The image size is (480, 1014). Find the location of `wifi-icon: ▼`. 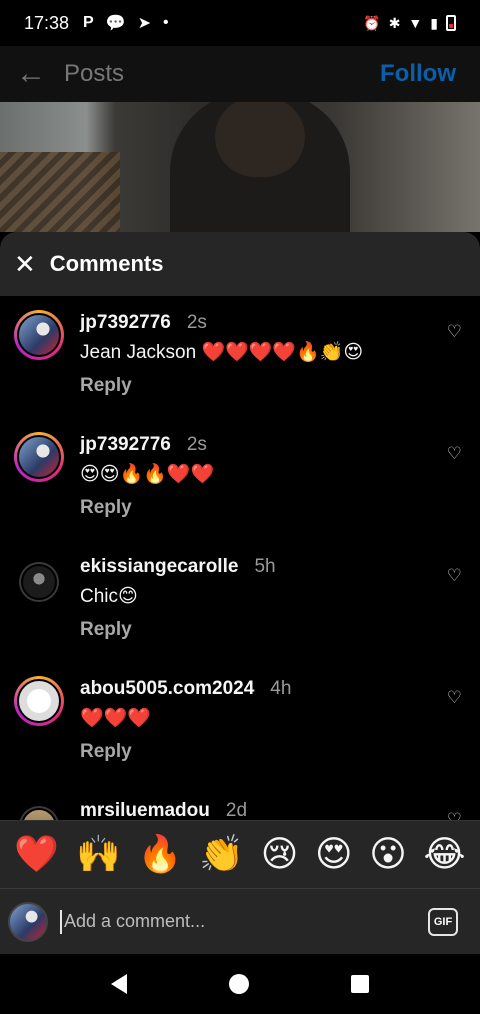

wifi-icon: ▼ is located at coordinates (415, 23).